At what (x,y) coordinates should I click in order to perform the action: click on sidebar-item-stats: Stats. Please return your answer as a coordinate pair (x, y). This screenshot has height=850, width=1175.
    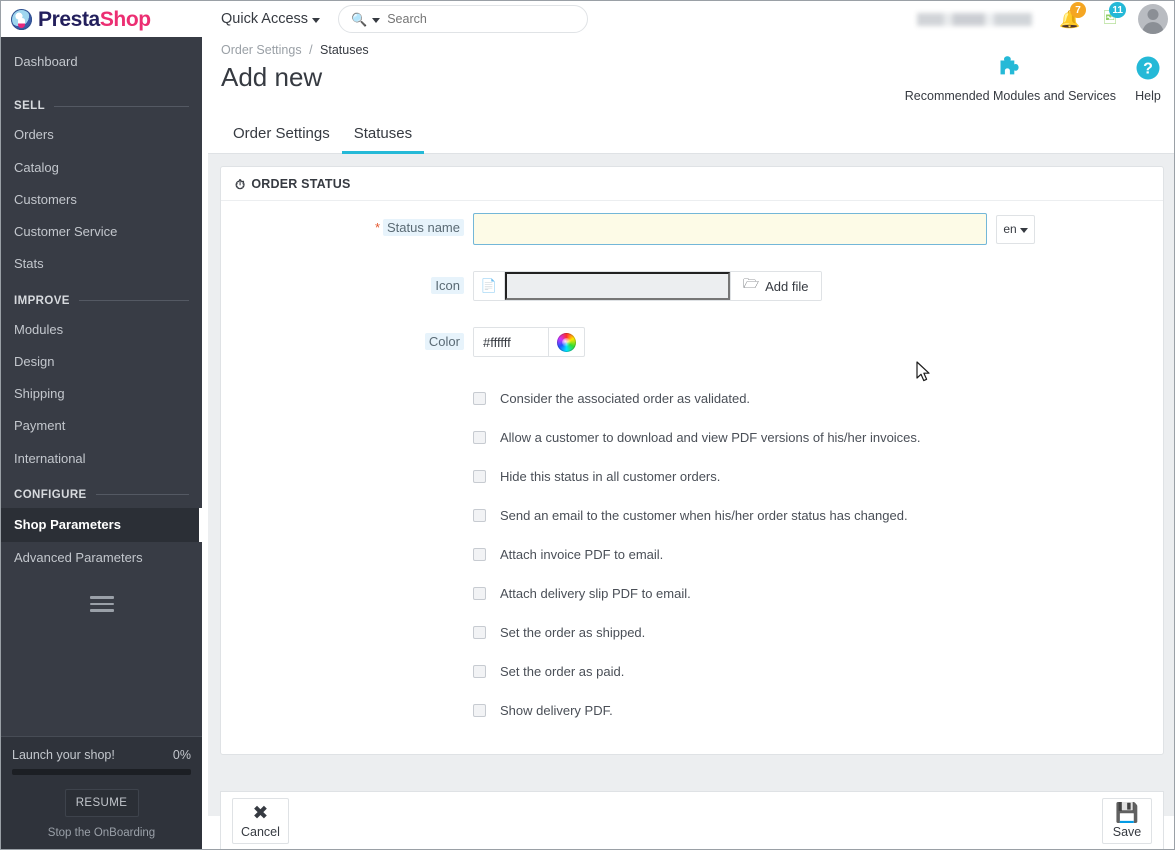
    Looking at the image, I should click on (101, 264).